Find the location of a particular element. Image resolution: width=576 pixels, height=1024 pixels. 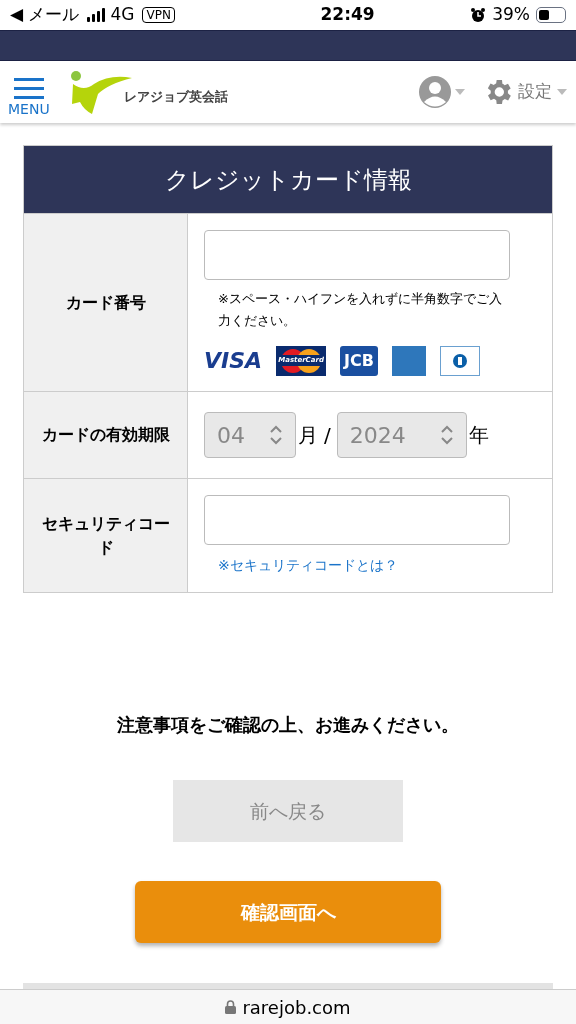

input-note: ※スペース・ハイフンを入れずに半角数字でご入力ください。 is located at coordinates (360, 310).